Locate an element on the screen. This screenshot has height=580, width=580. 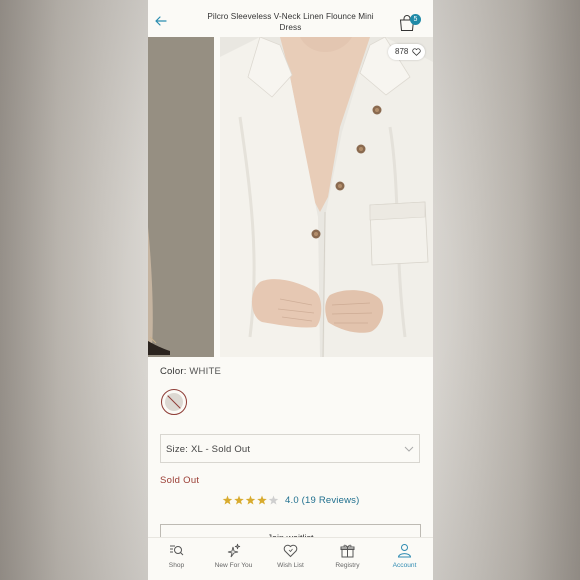
nav-label-registry: Registry is located at coordinates (347, 565).